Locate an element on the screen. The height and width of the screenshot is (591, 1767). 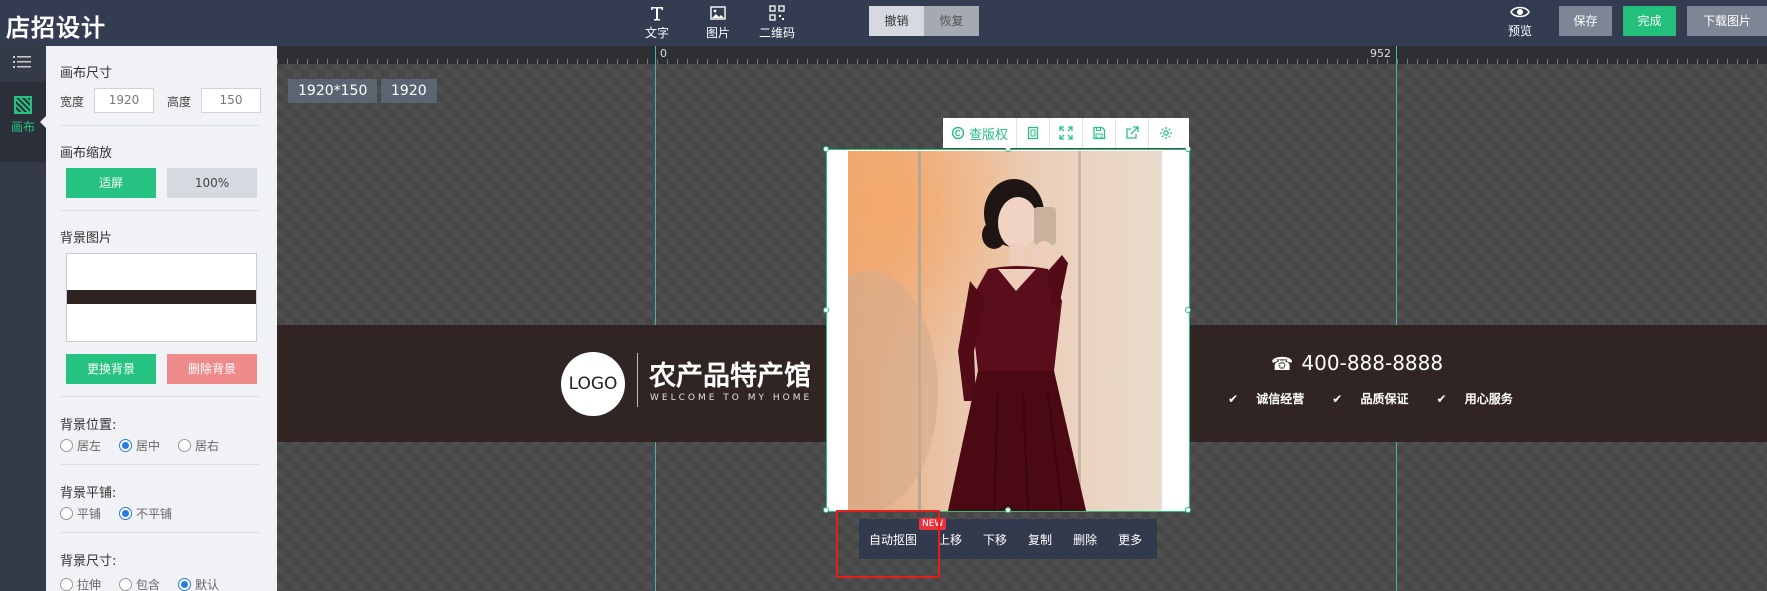
fullscreen-button is located at coordinates (1067, 133).